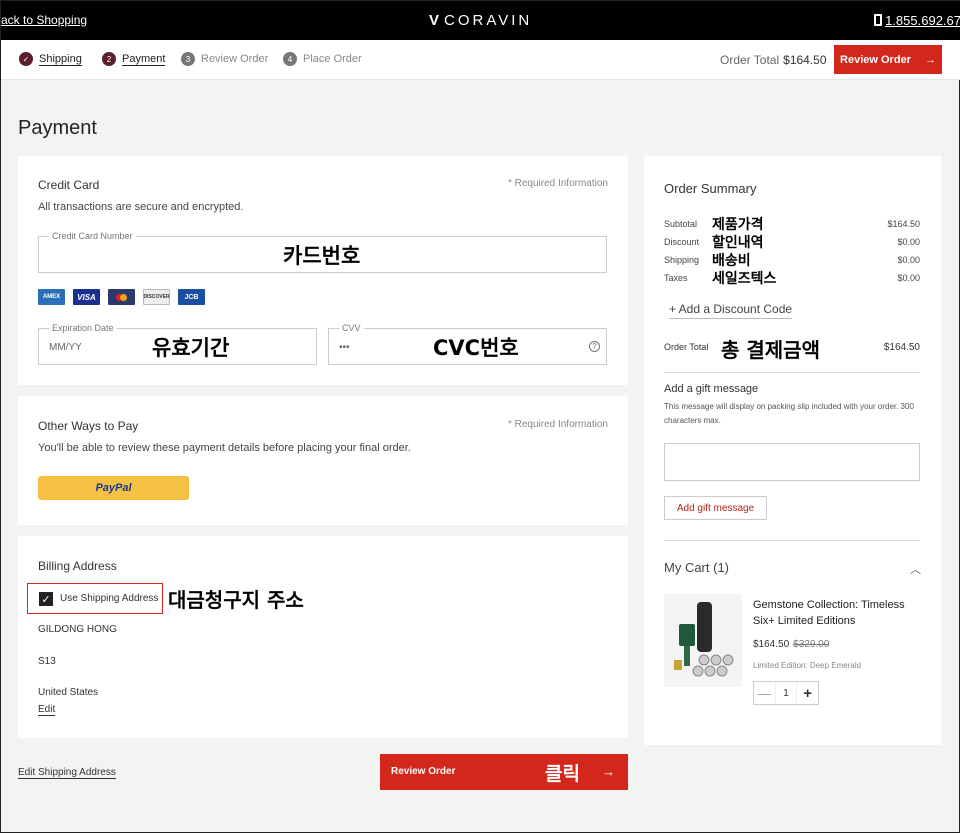  What do you see at coordinates (771, 644) in the screenshot?
I see `price-current: $164.50` at bounding box center [771, 644].